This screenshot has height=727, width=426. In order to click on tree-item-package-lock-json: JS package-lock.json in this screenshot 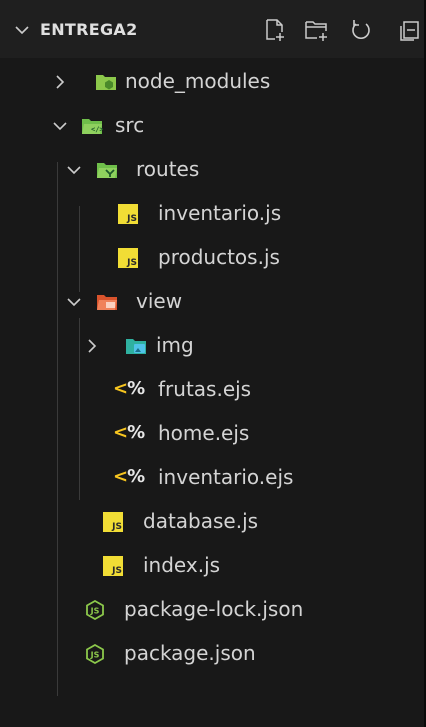, I will do `click(212, 610)`.